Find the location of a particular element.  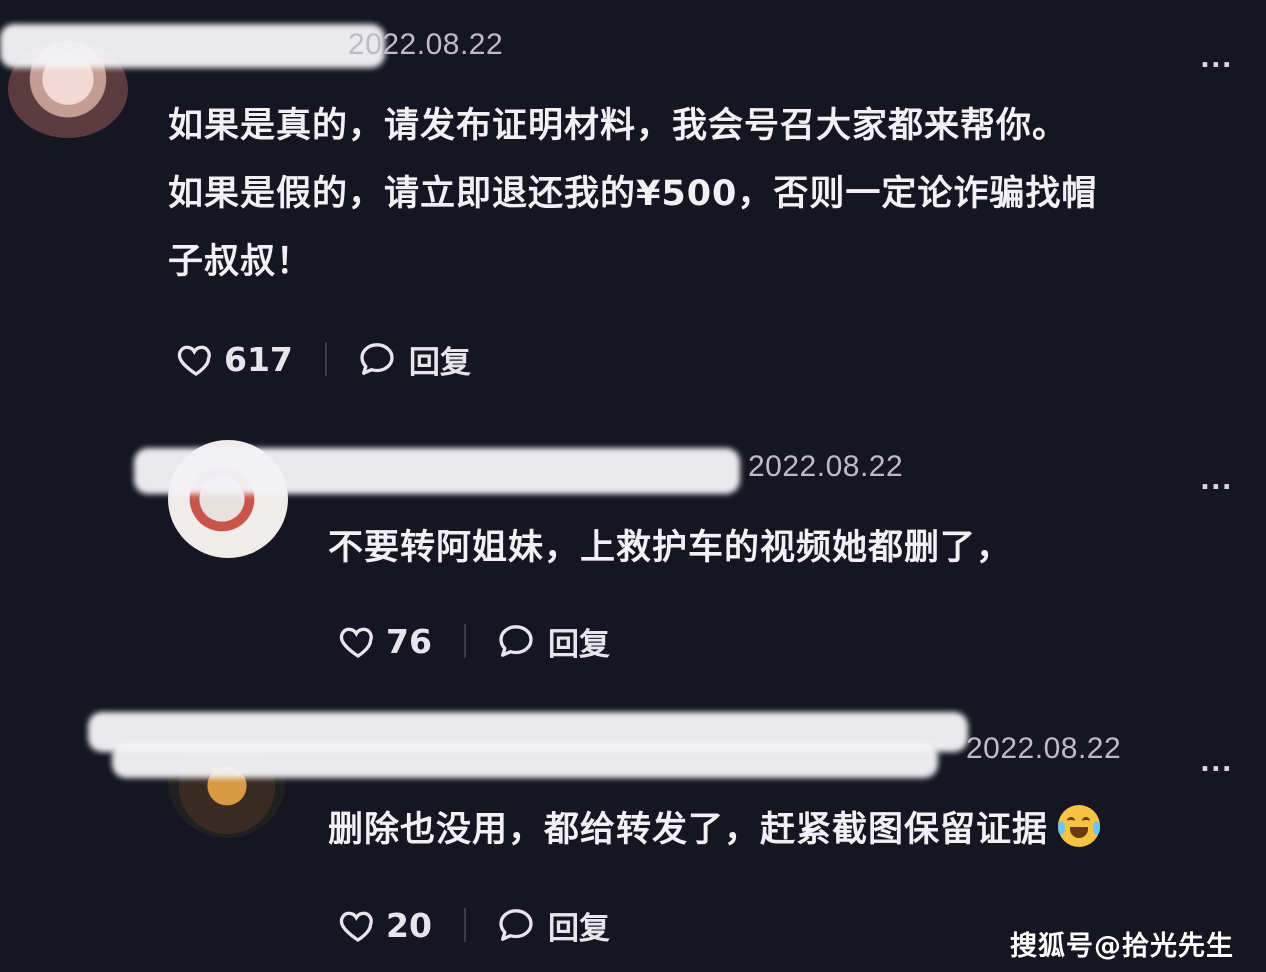

watermark: 搜狐号@拾光先生 is located at coordinates (1122, 946).